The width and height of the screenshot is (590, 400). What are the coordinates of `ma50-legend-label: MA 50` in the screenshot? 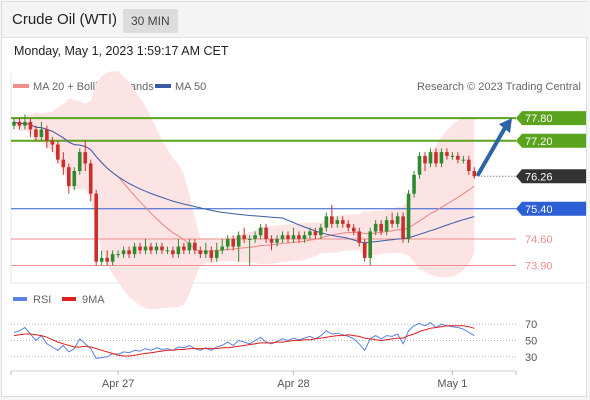 It's located at (190, 87).